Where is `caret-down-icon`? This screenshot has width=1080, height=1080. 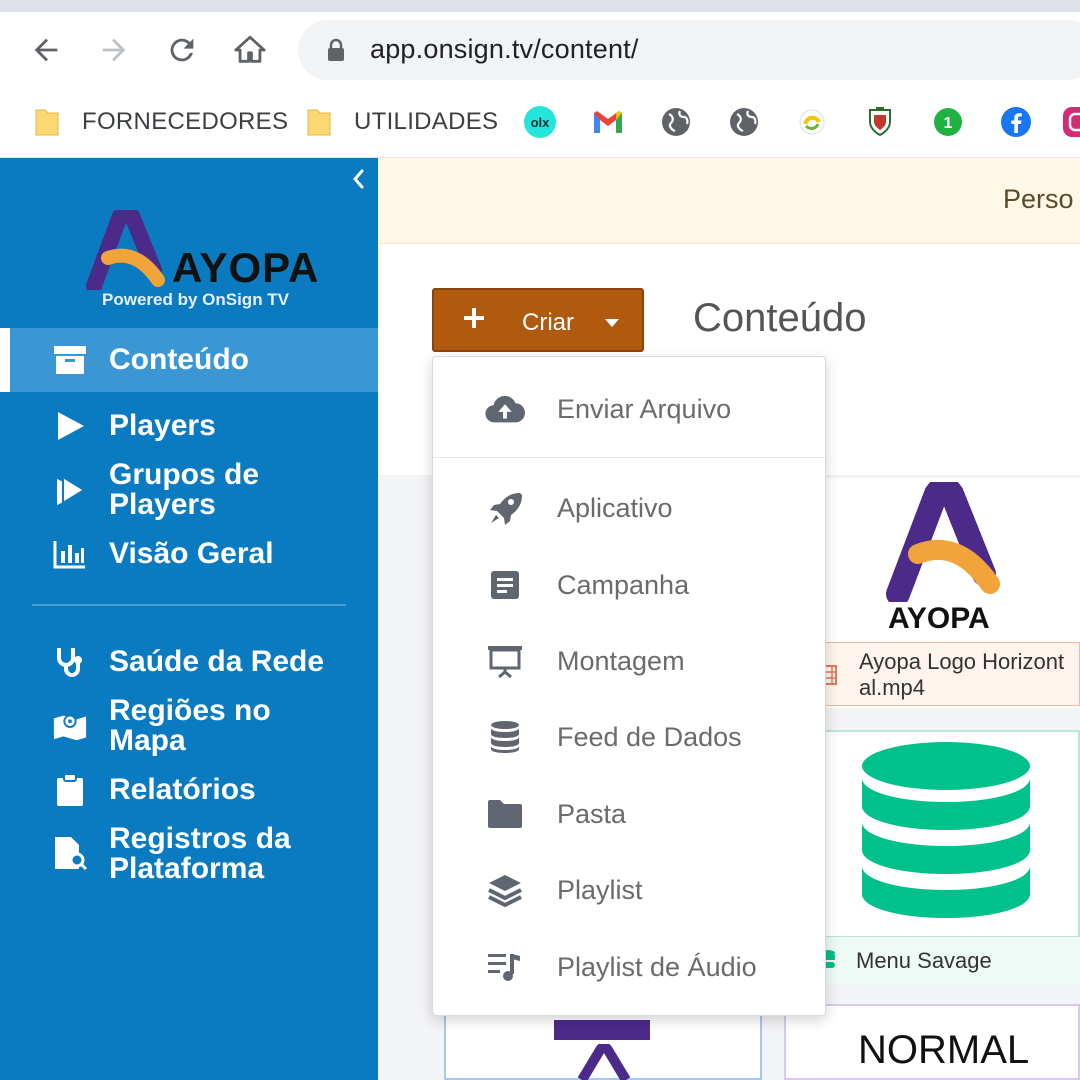 caret-down-icon is located at coordinates (612, 323).